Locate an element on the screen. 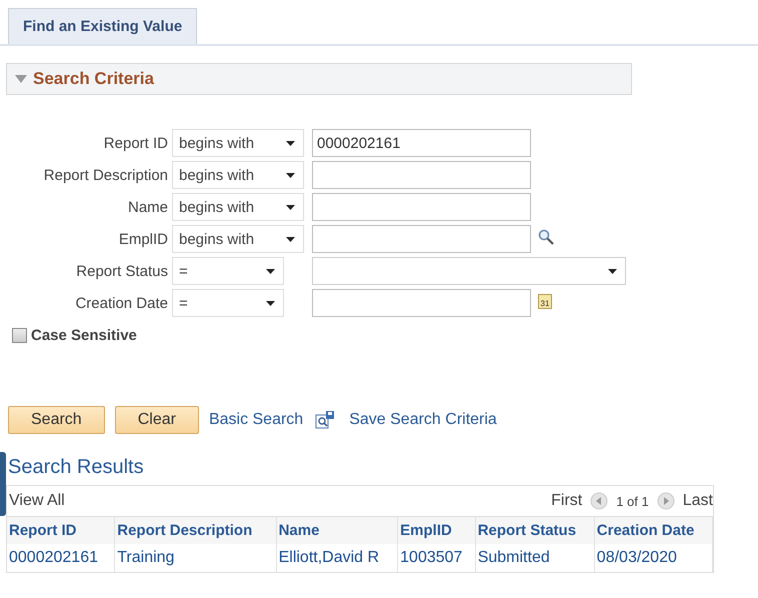 This screenshot has width=758, height=598. column-header: Creation Date is located at coordinates (653, 530).